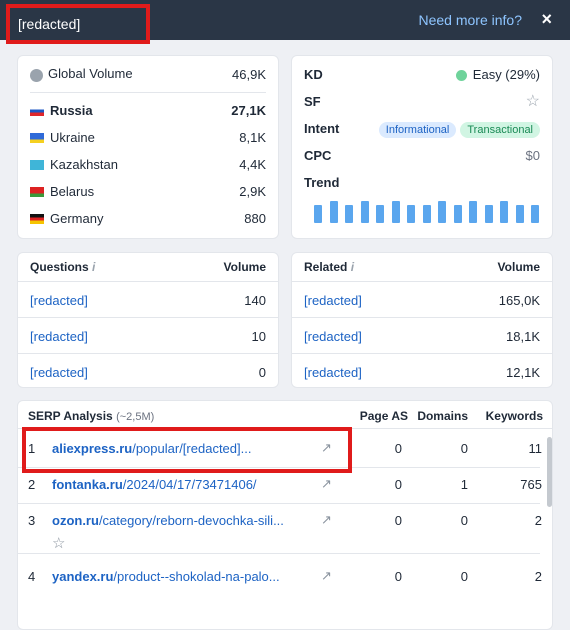  I want to click on intent-transactional: Transactional, so click(500, 129).